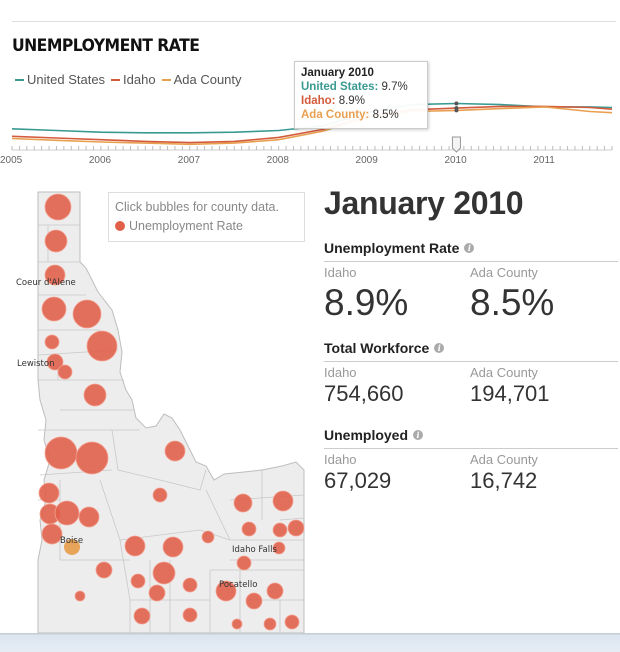 This screenshot has height=652, width=620. What do you see at coordinates (314, 21) in the screenshot?
I see `top-divider` at bounding box center [314, 21].